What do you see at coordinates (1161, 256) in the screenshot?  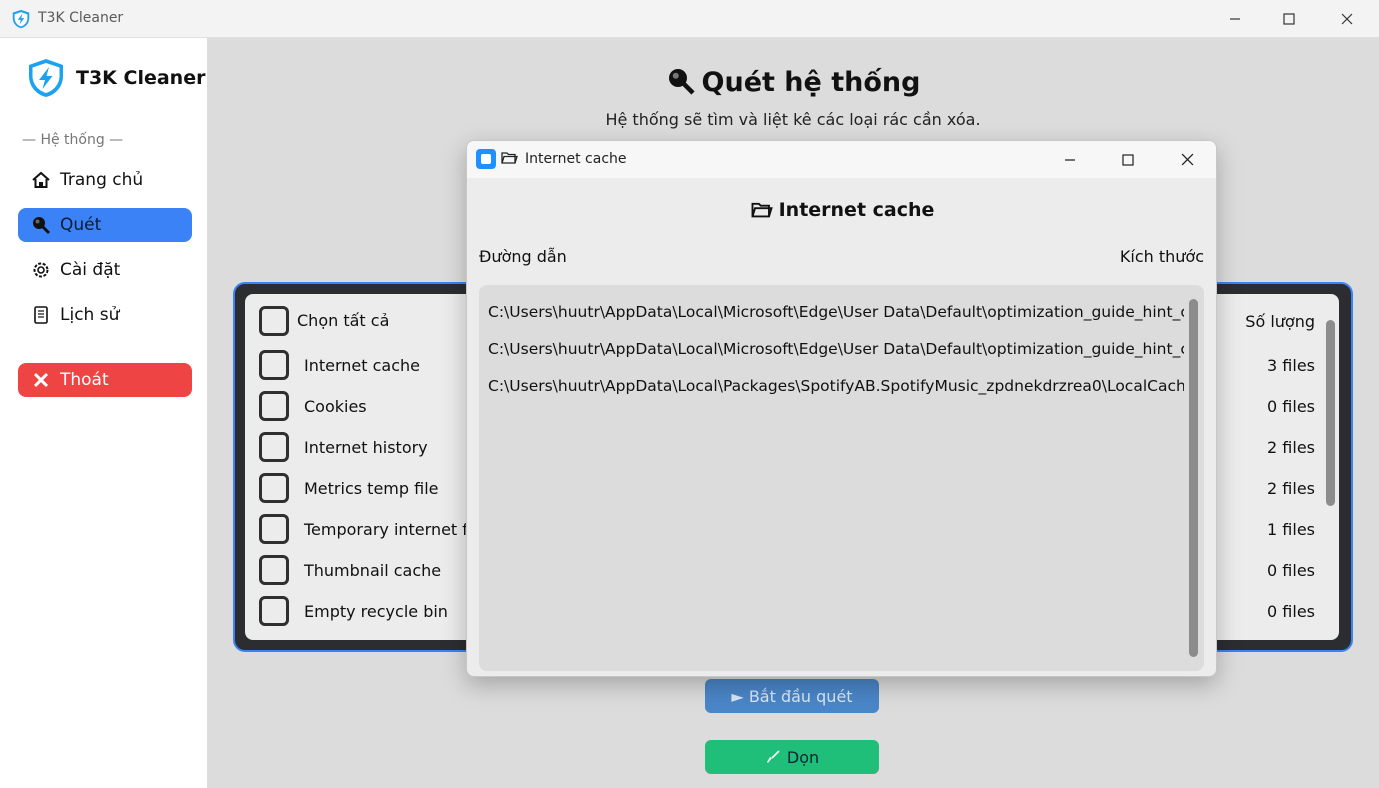 I see `column-header-size: Kích thước` at bounding box center [1161, 256].